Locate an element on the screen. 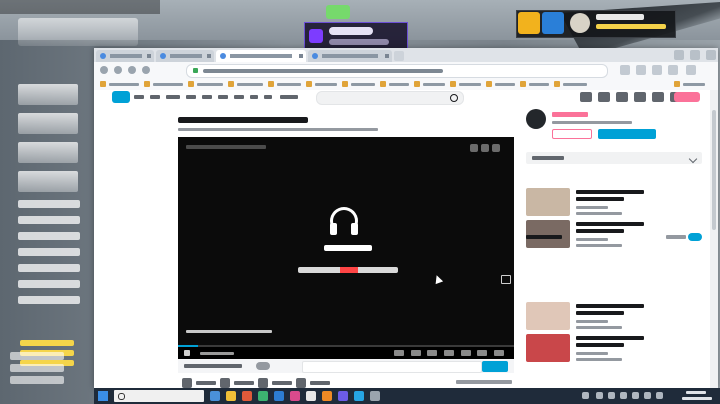 The image size is (720, 404). share-action is located at coordinates (313, 383).